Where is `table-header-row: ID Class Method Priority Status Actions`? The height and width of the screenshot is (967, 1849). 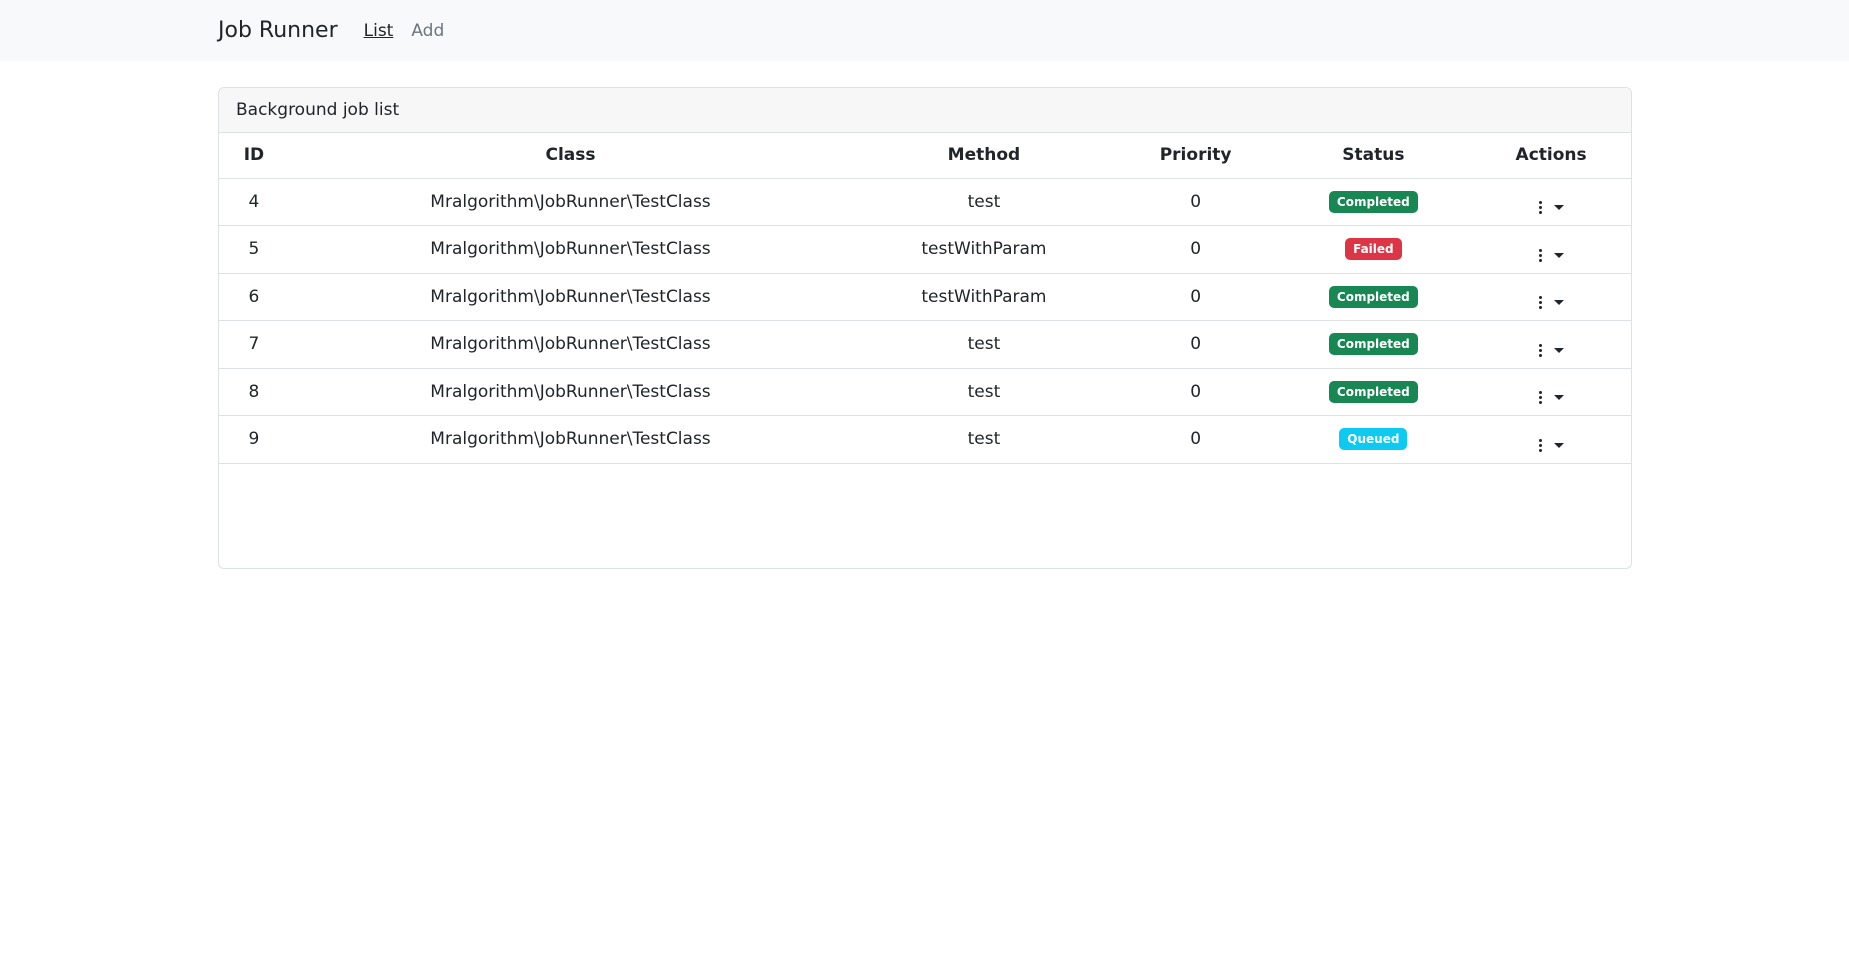 table-header-row: ID Class Method Priority Status Actions is located at coordinates (925, 156).